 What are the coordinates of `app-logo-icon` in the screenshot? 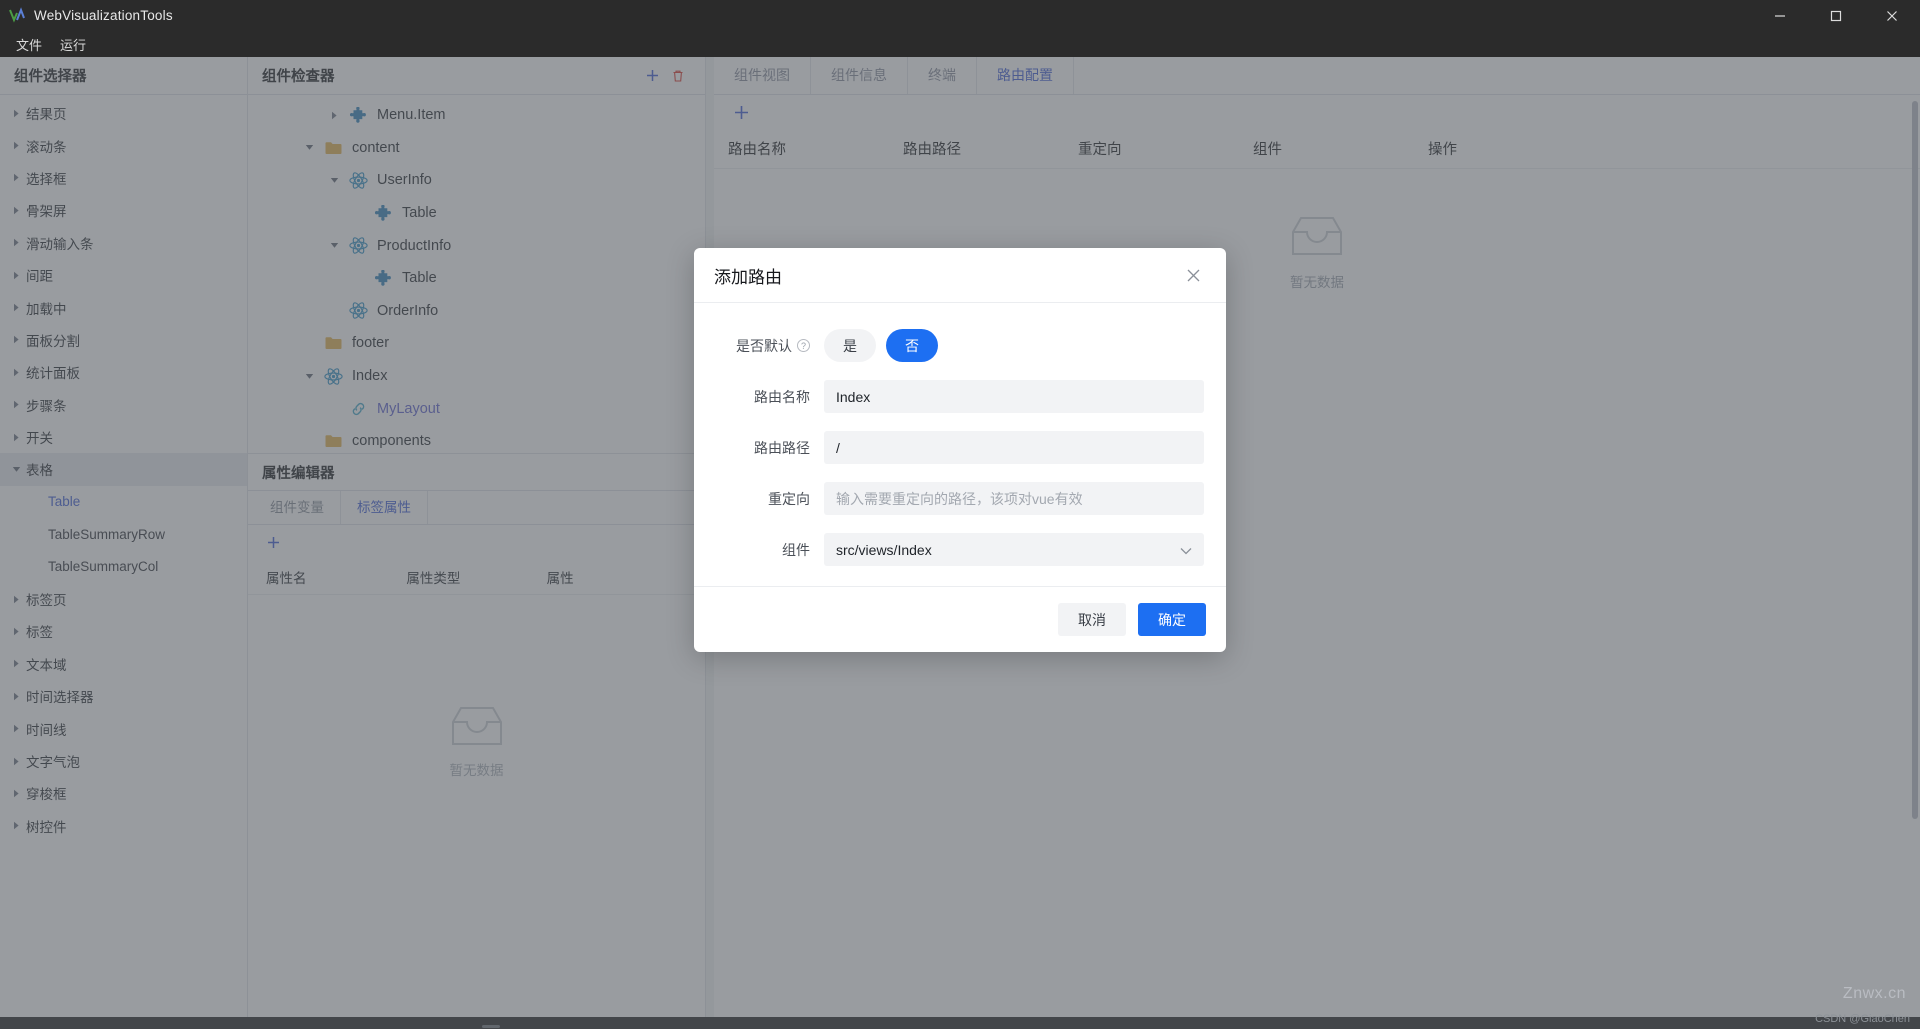 It's located at (17, 15).